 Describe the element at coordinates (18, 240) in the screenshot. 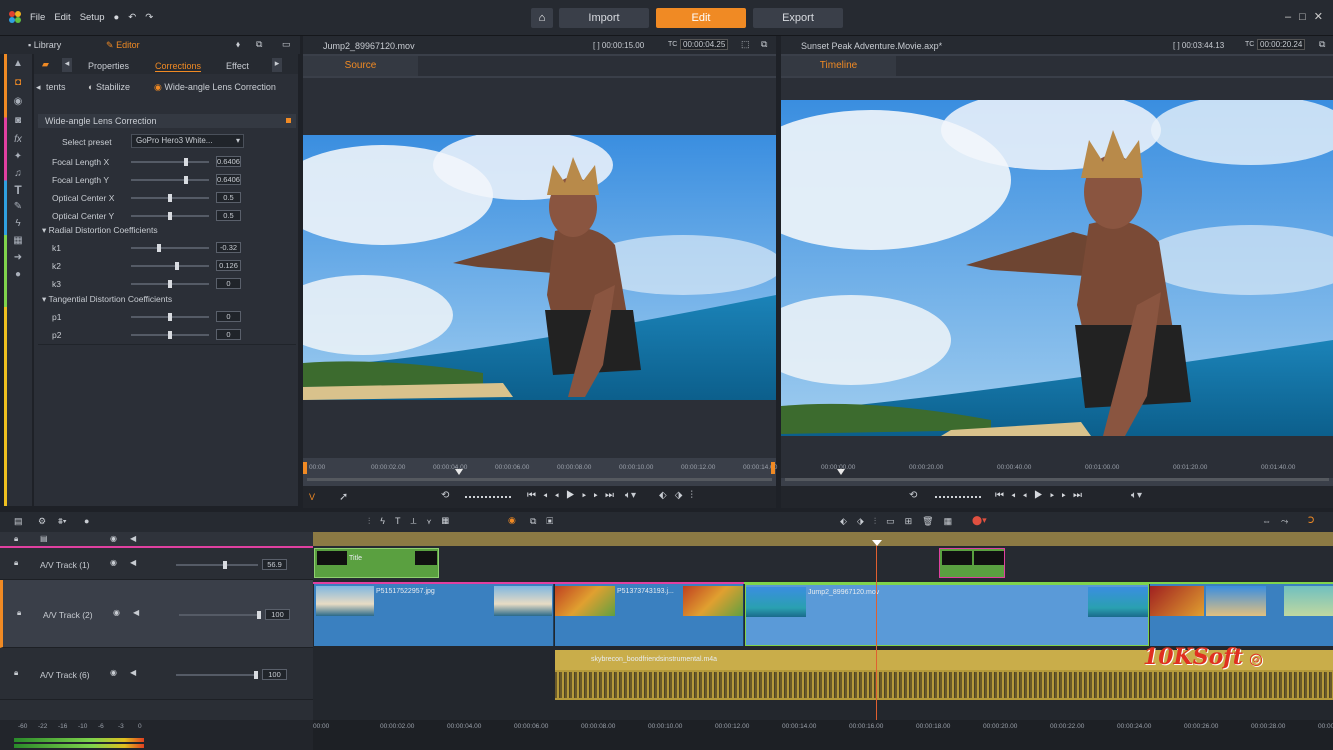

I see `film-icon: ▦` at that location.